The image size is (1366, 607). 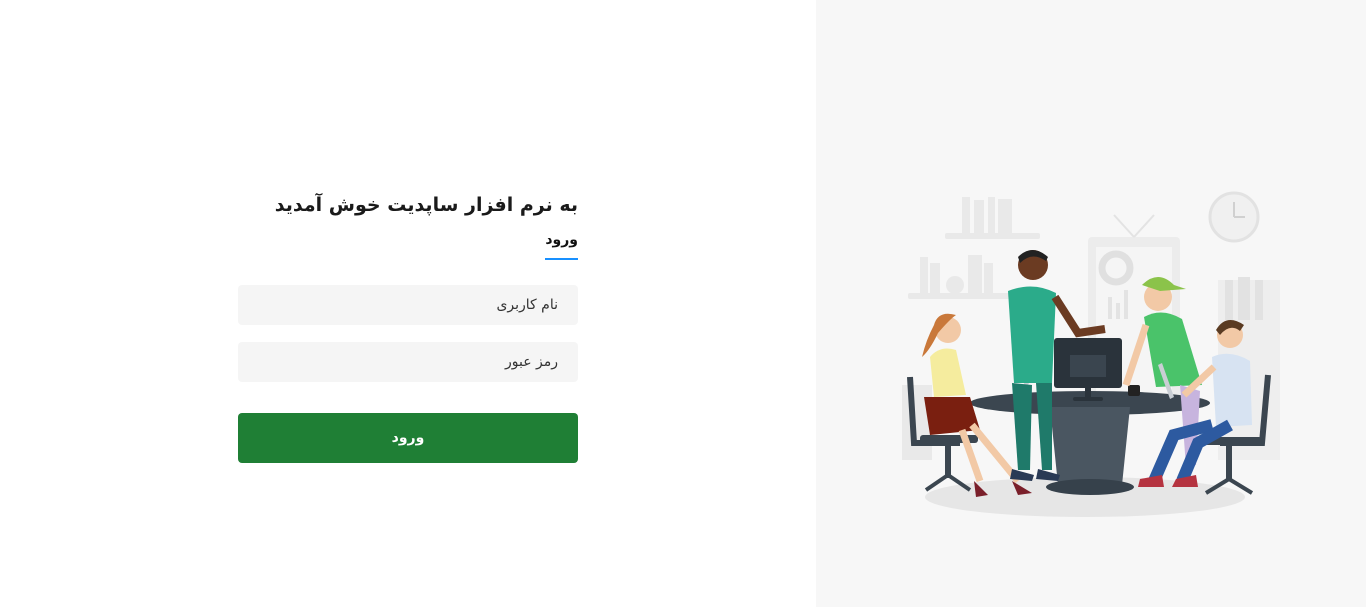 What do you see at coordinates (561, 245) in the screenshot?
I see `tab-login: ورود` at bounding box center [561, 245].